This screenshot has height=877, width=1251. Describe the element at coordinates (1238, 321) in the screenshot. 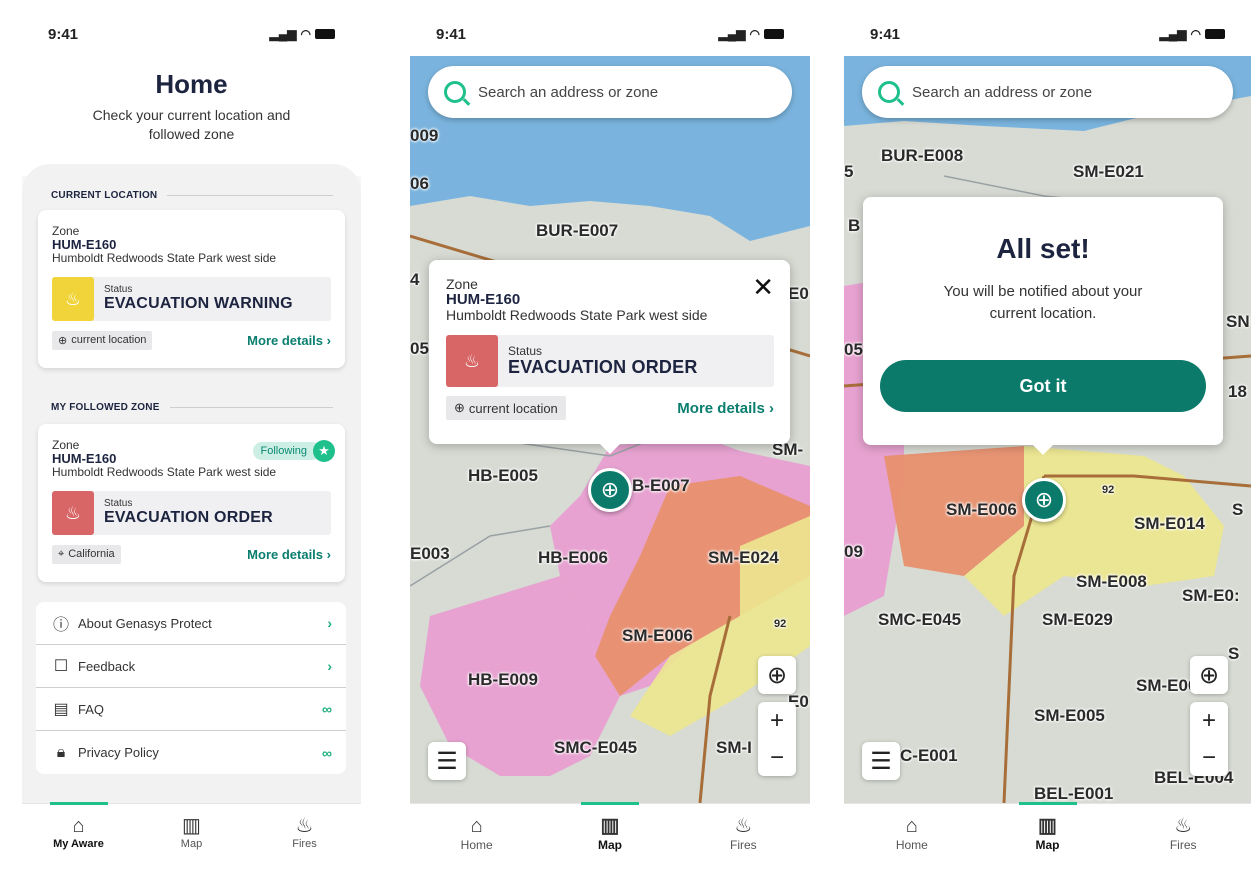

I see `zone-label: SN` at that location.